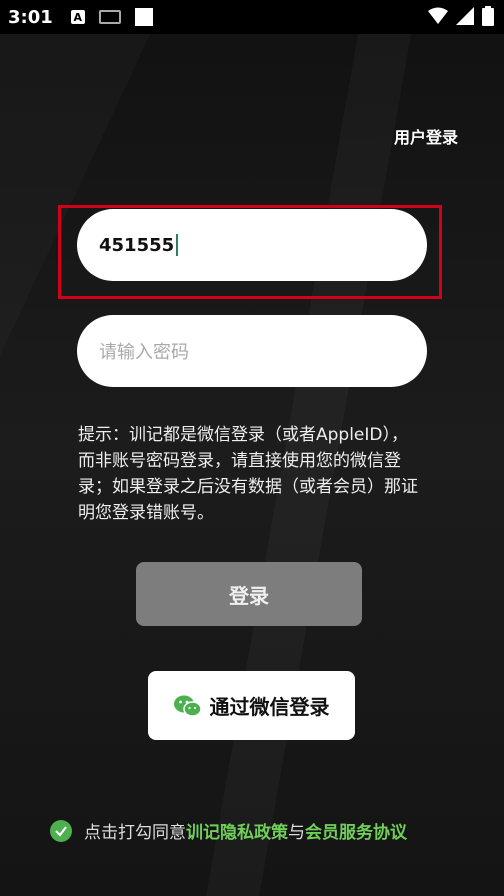  I want to click on agreement-row: 点击打勾同意 训记隐私政策 与 会员服务协议, so click(228, 830).